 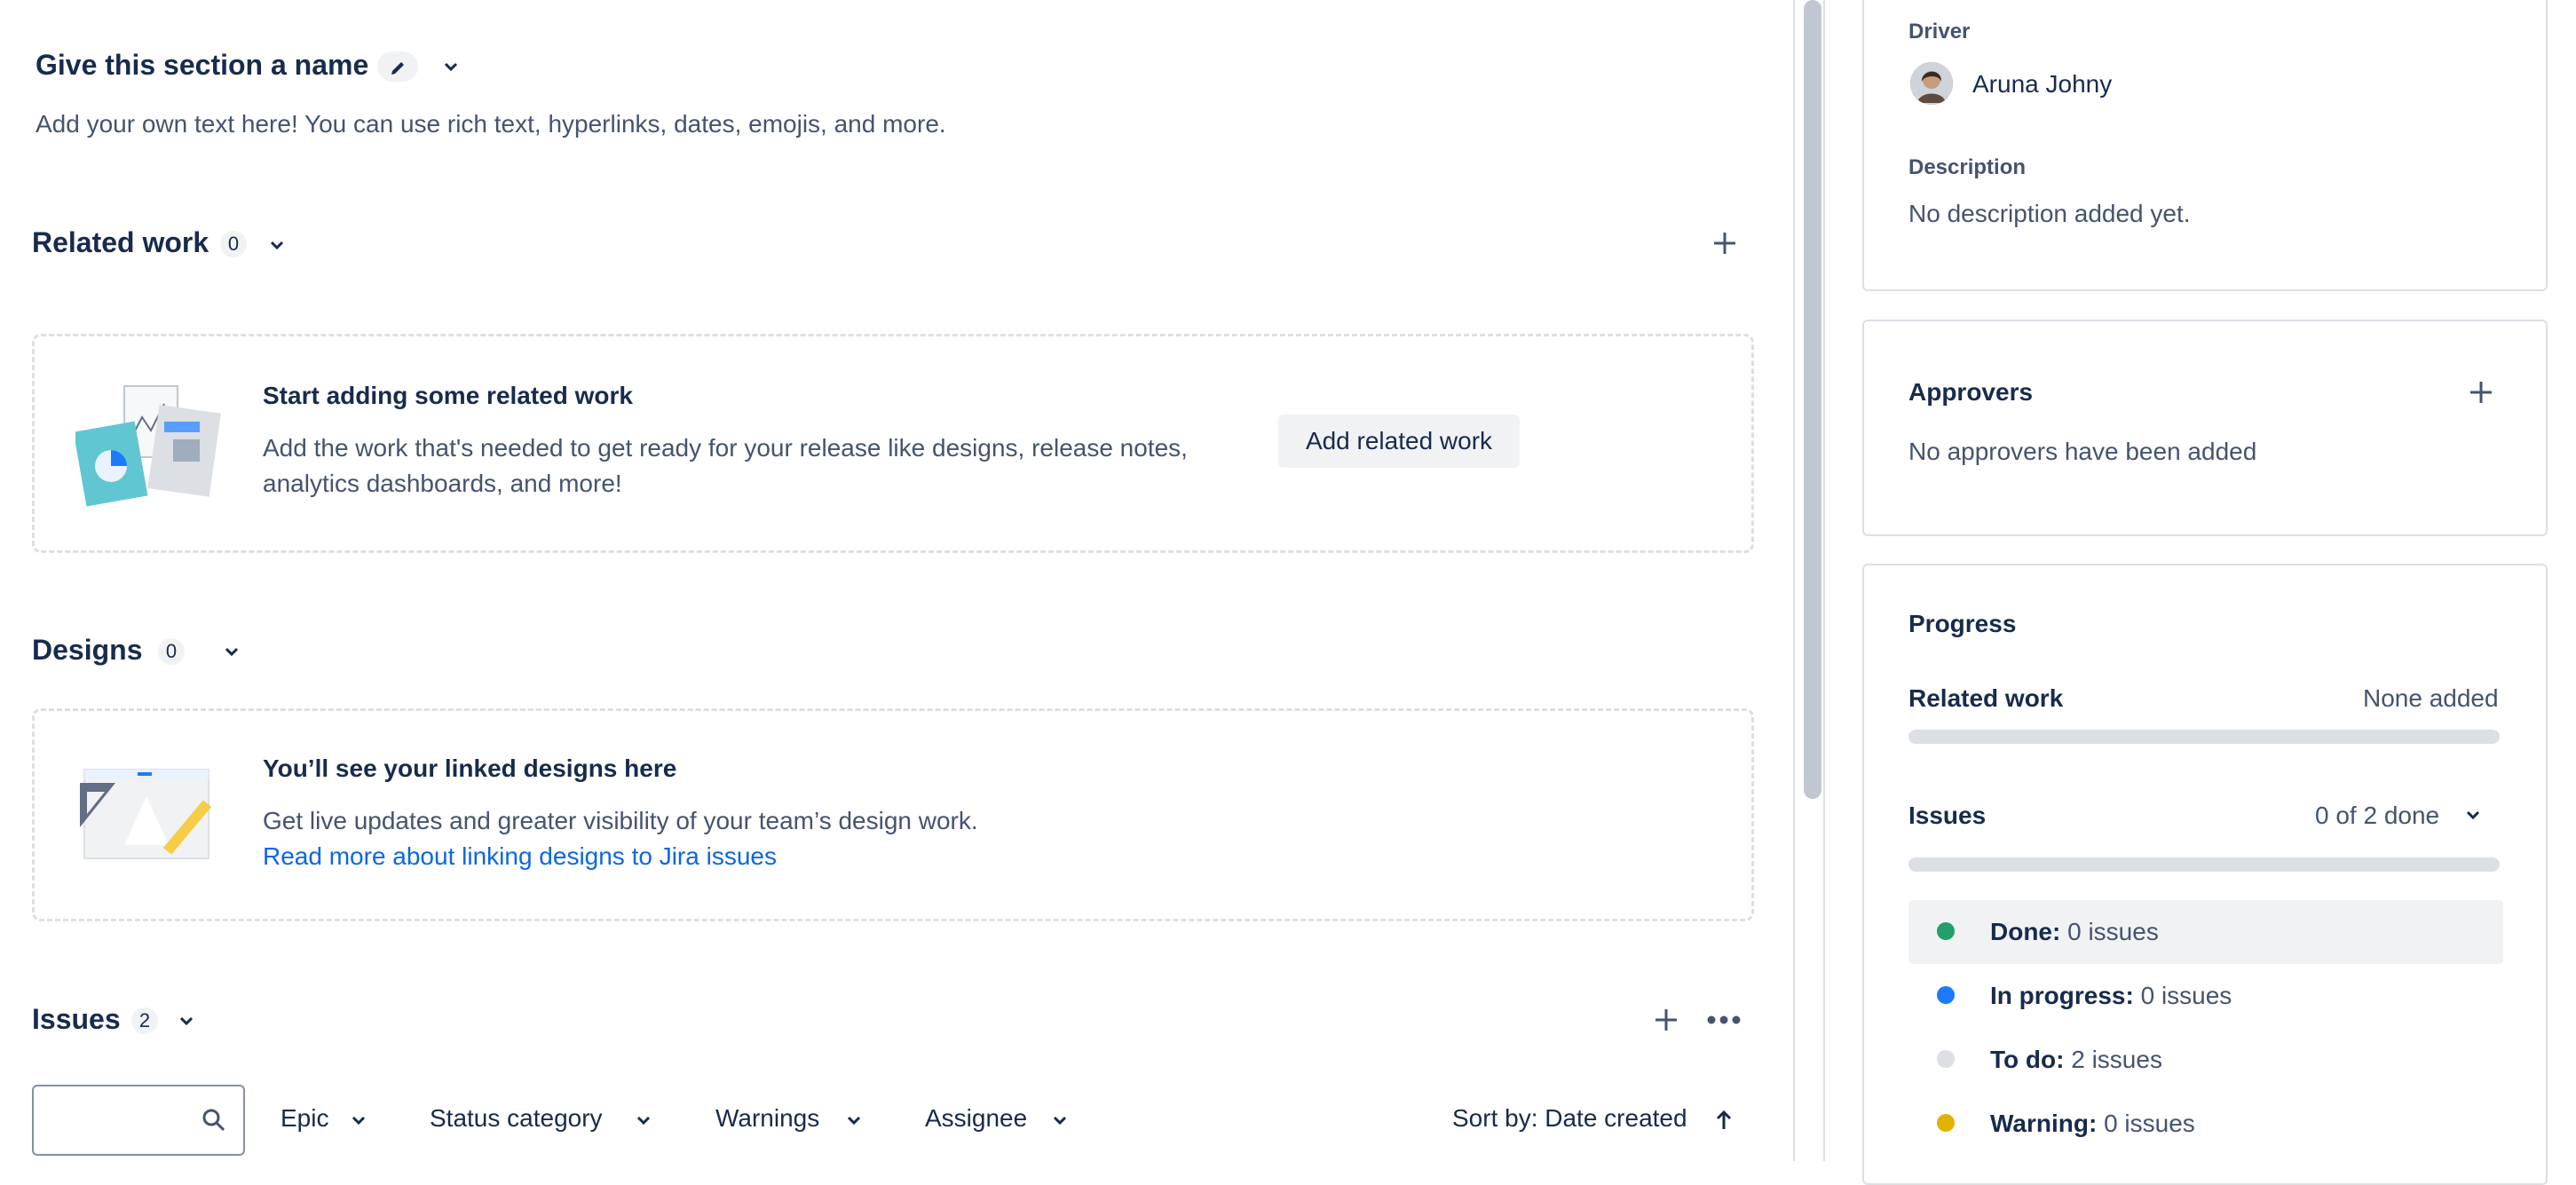 What do you see at coordinates (1723, 1120) in the screenshot?
I see `arrow-up-icon` at bounding box center [1723, 1120].